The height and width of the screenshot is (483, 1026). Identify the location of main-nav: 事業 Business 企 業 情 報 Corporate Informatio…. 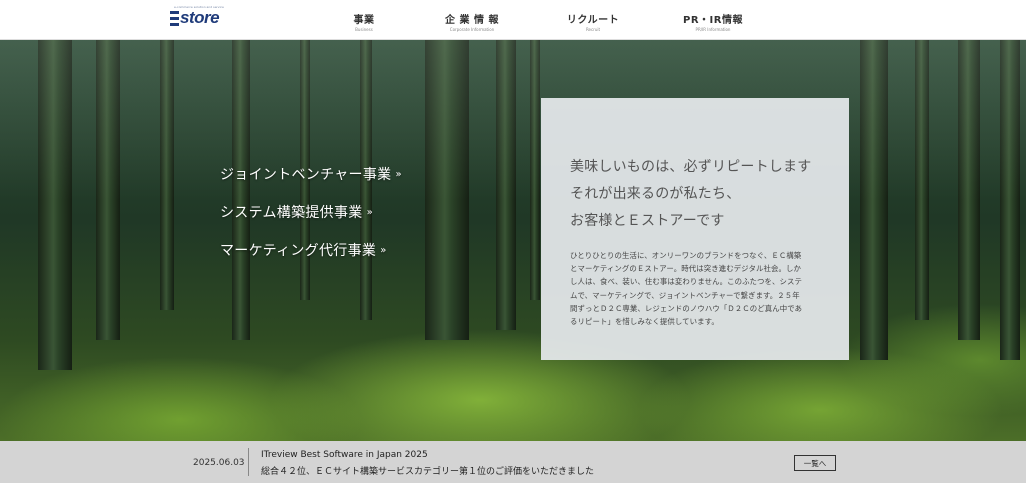
(513, 24).